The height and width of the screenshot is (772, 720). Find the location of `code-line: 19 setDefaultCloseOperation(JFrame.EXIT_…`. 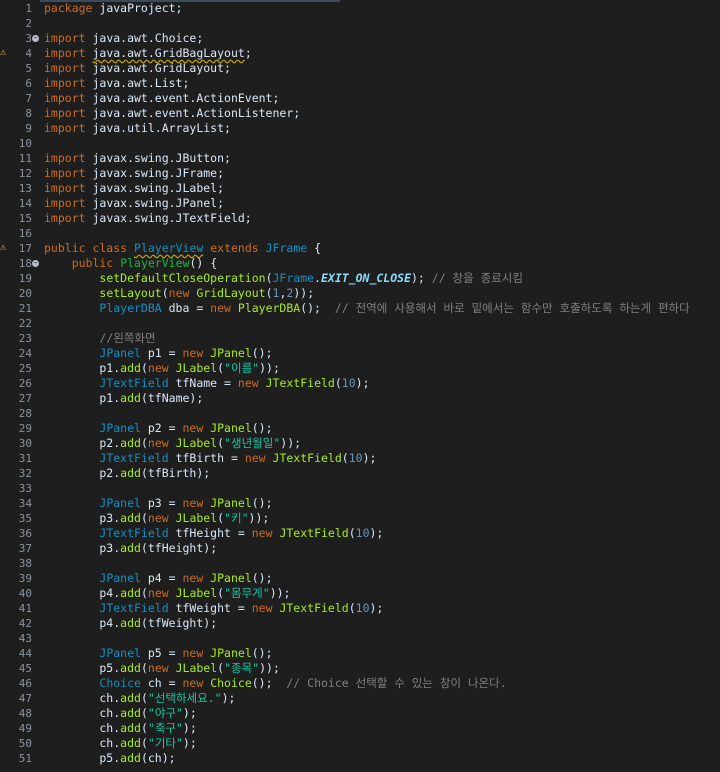

code-line: 19 setDefaultCloseOperation(JFrame.EXIT_… is located at coordinates (360, 278).